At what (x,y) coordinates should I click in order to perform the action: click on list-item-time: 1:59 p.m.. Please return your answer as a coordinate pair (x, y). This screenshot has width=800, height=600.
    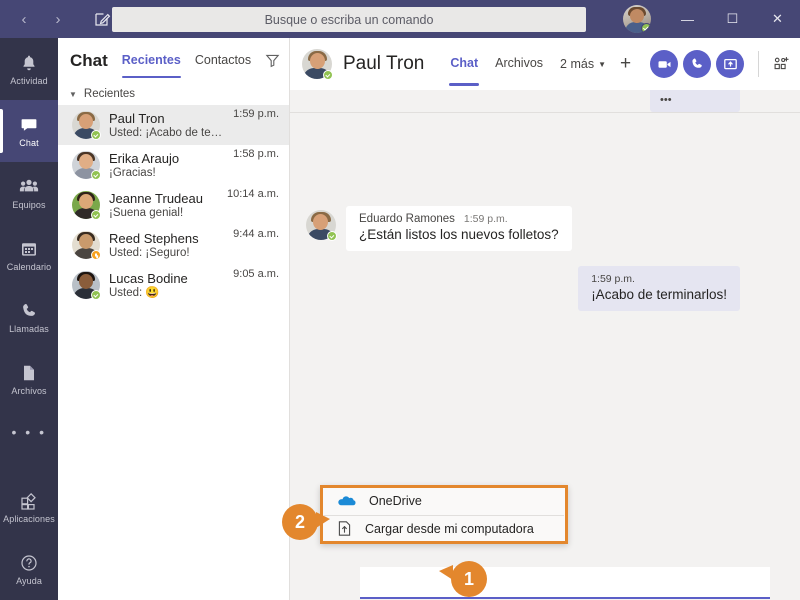
    Looking at the image, I should click on (256, 114).